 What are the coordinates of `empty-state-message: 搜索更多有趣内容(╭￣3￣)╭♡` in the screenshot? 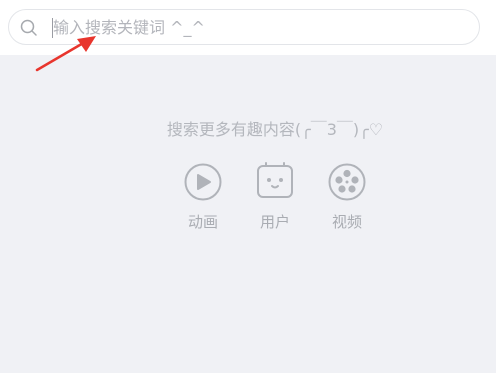 It's located at (275, 129).